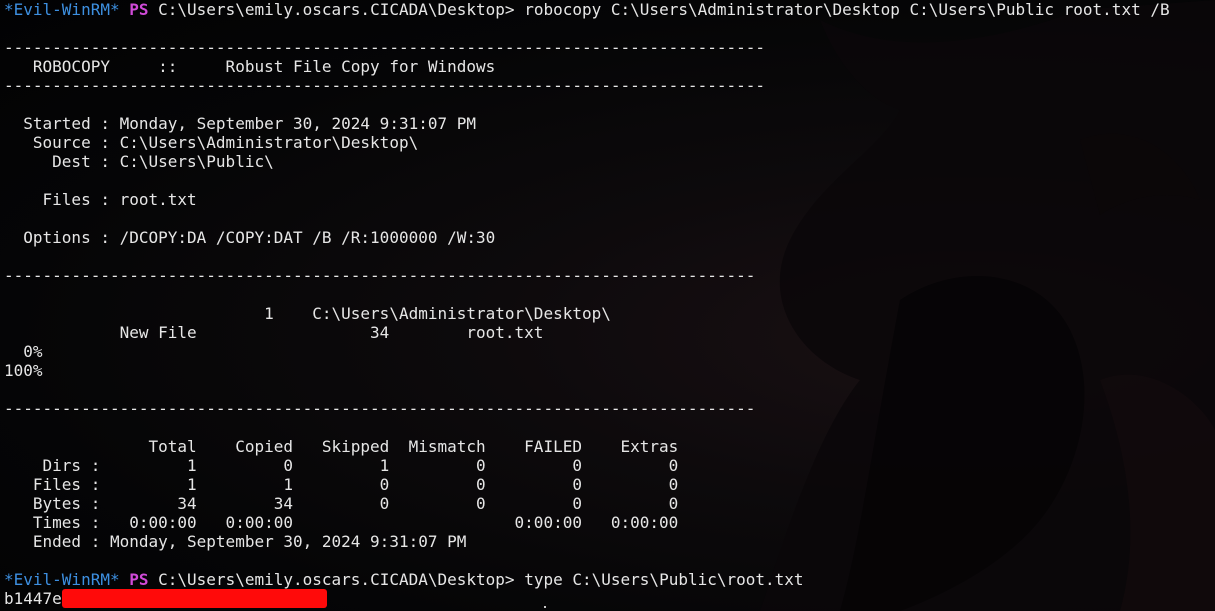  I want to click on output-line: ROBOCOPY :: Robust File Copy for Windows, so click(250, 66).